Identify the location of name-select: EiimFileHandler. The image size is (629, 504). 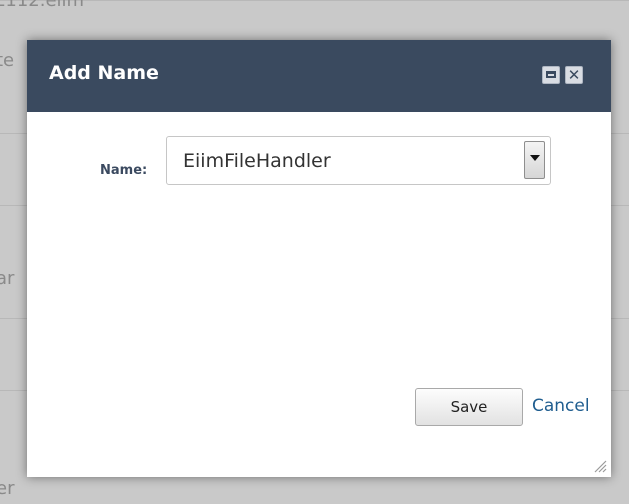
(358, 160).